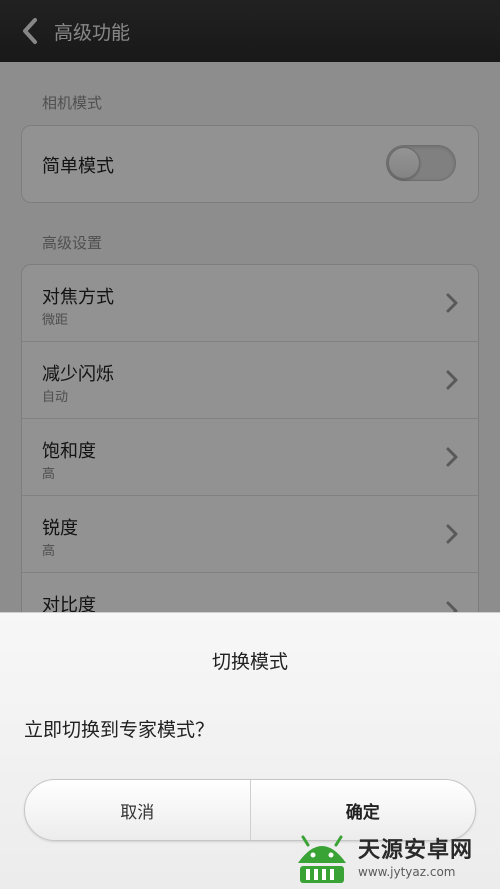  Describe the element at coordinates (416, 850) in the screenshot. I see `watermark-title: 天源安卓网` at that location.